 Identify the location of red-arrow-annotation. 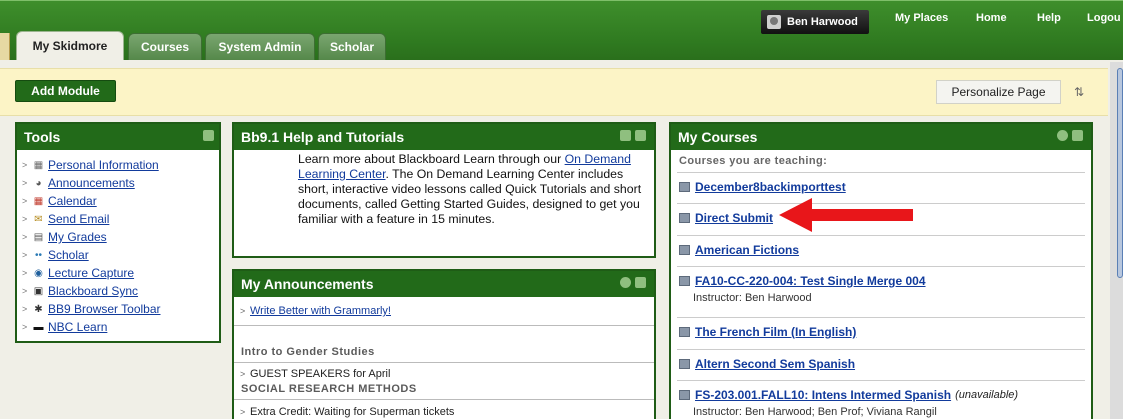
(846, 215).